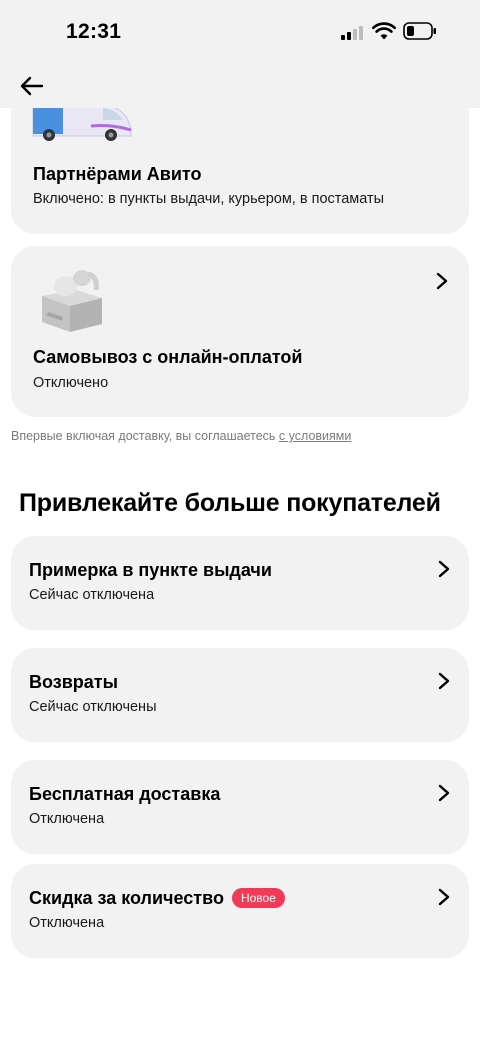 The image size is (480, 1041). What do you see at coordinates (117, 174) in the screenshot?
I see `delivery-option-title: Партнёрами Авито` at bounding box center [117, 174].